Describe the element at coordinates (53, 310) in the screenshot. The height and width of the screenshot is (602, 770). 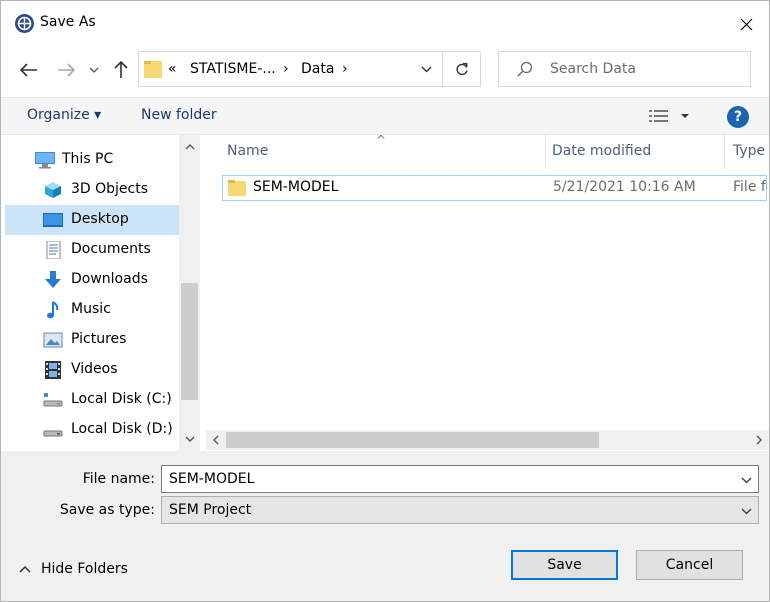
I see `music-note-icon` at that location.